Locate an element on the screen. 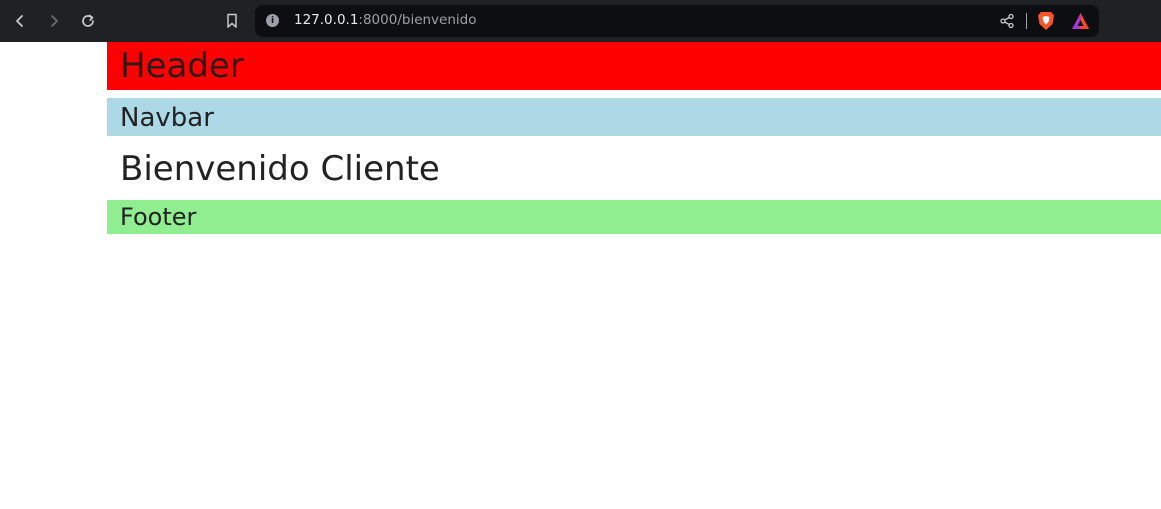  forward-button is located at coordinates (54, 21).